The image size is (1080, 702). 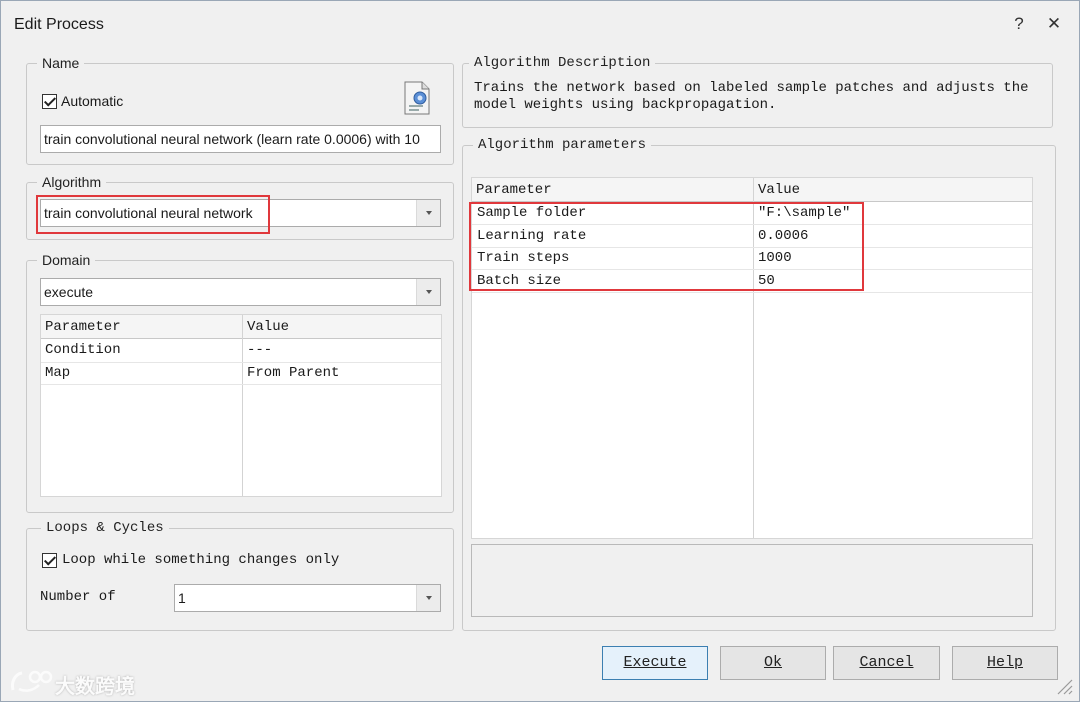 I want to click on help-button-label: Help, so click(x=1004, y=662).